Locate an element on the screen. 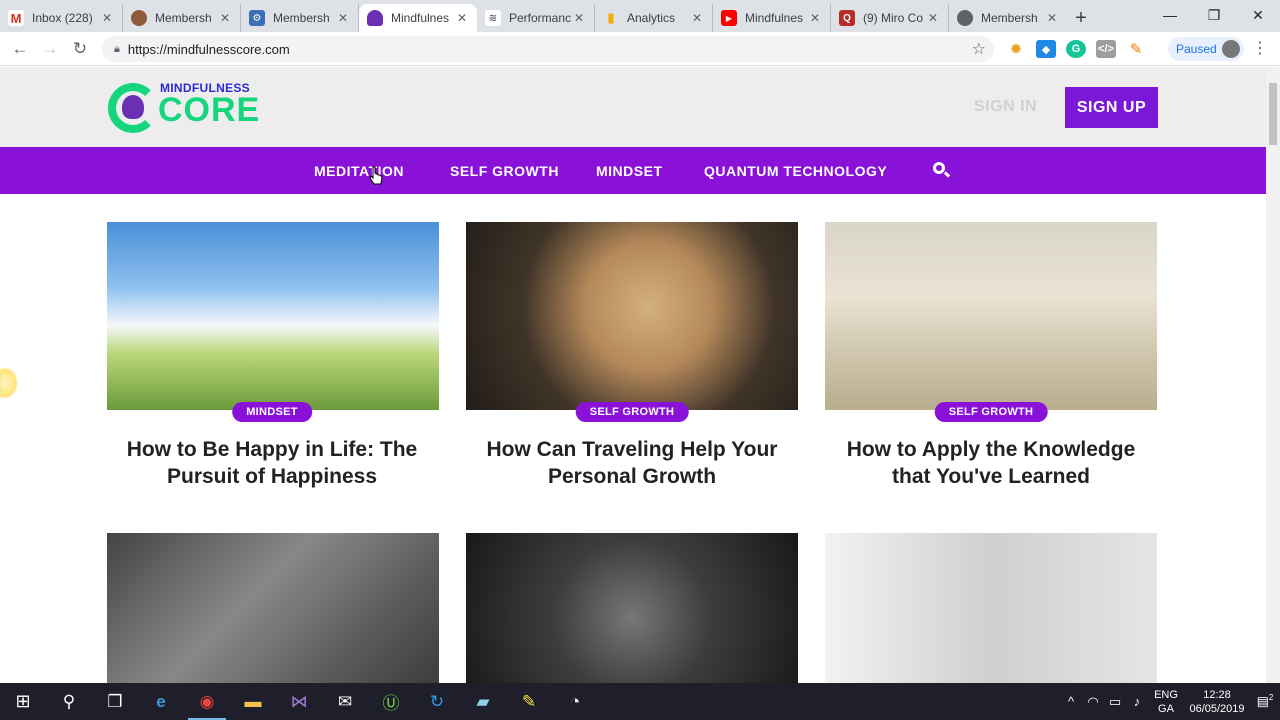  volume-icon: ♪ is located at coordinates (1137, 701).